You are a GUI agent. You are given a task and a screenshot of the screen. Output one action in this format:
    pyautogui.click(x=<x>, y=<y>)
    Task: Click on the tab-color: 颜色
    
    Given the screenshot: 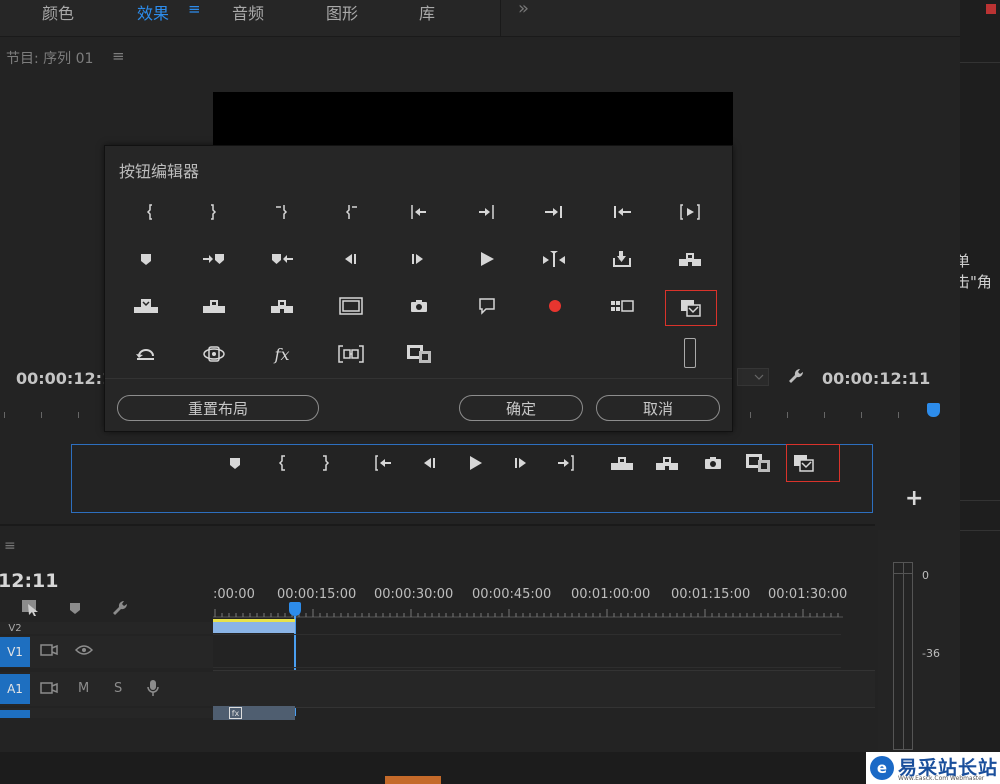 What is the action you would take?
    pyautogui.click(x=58, y=11)
    